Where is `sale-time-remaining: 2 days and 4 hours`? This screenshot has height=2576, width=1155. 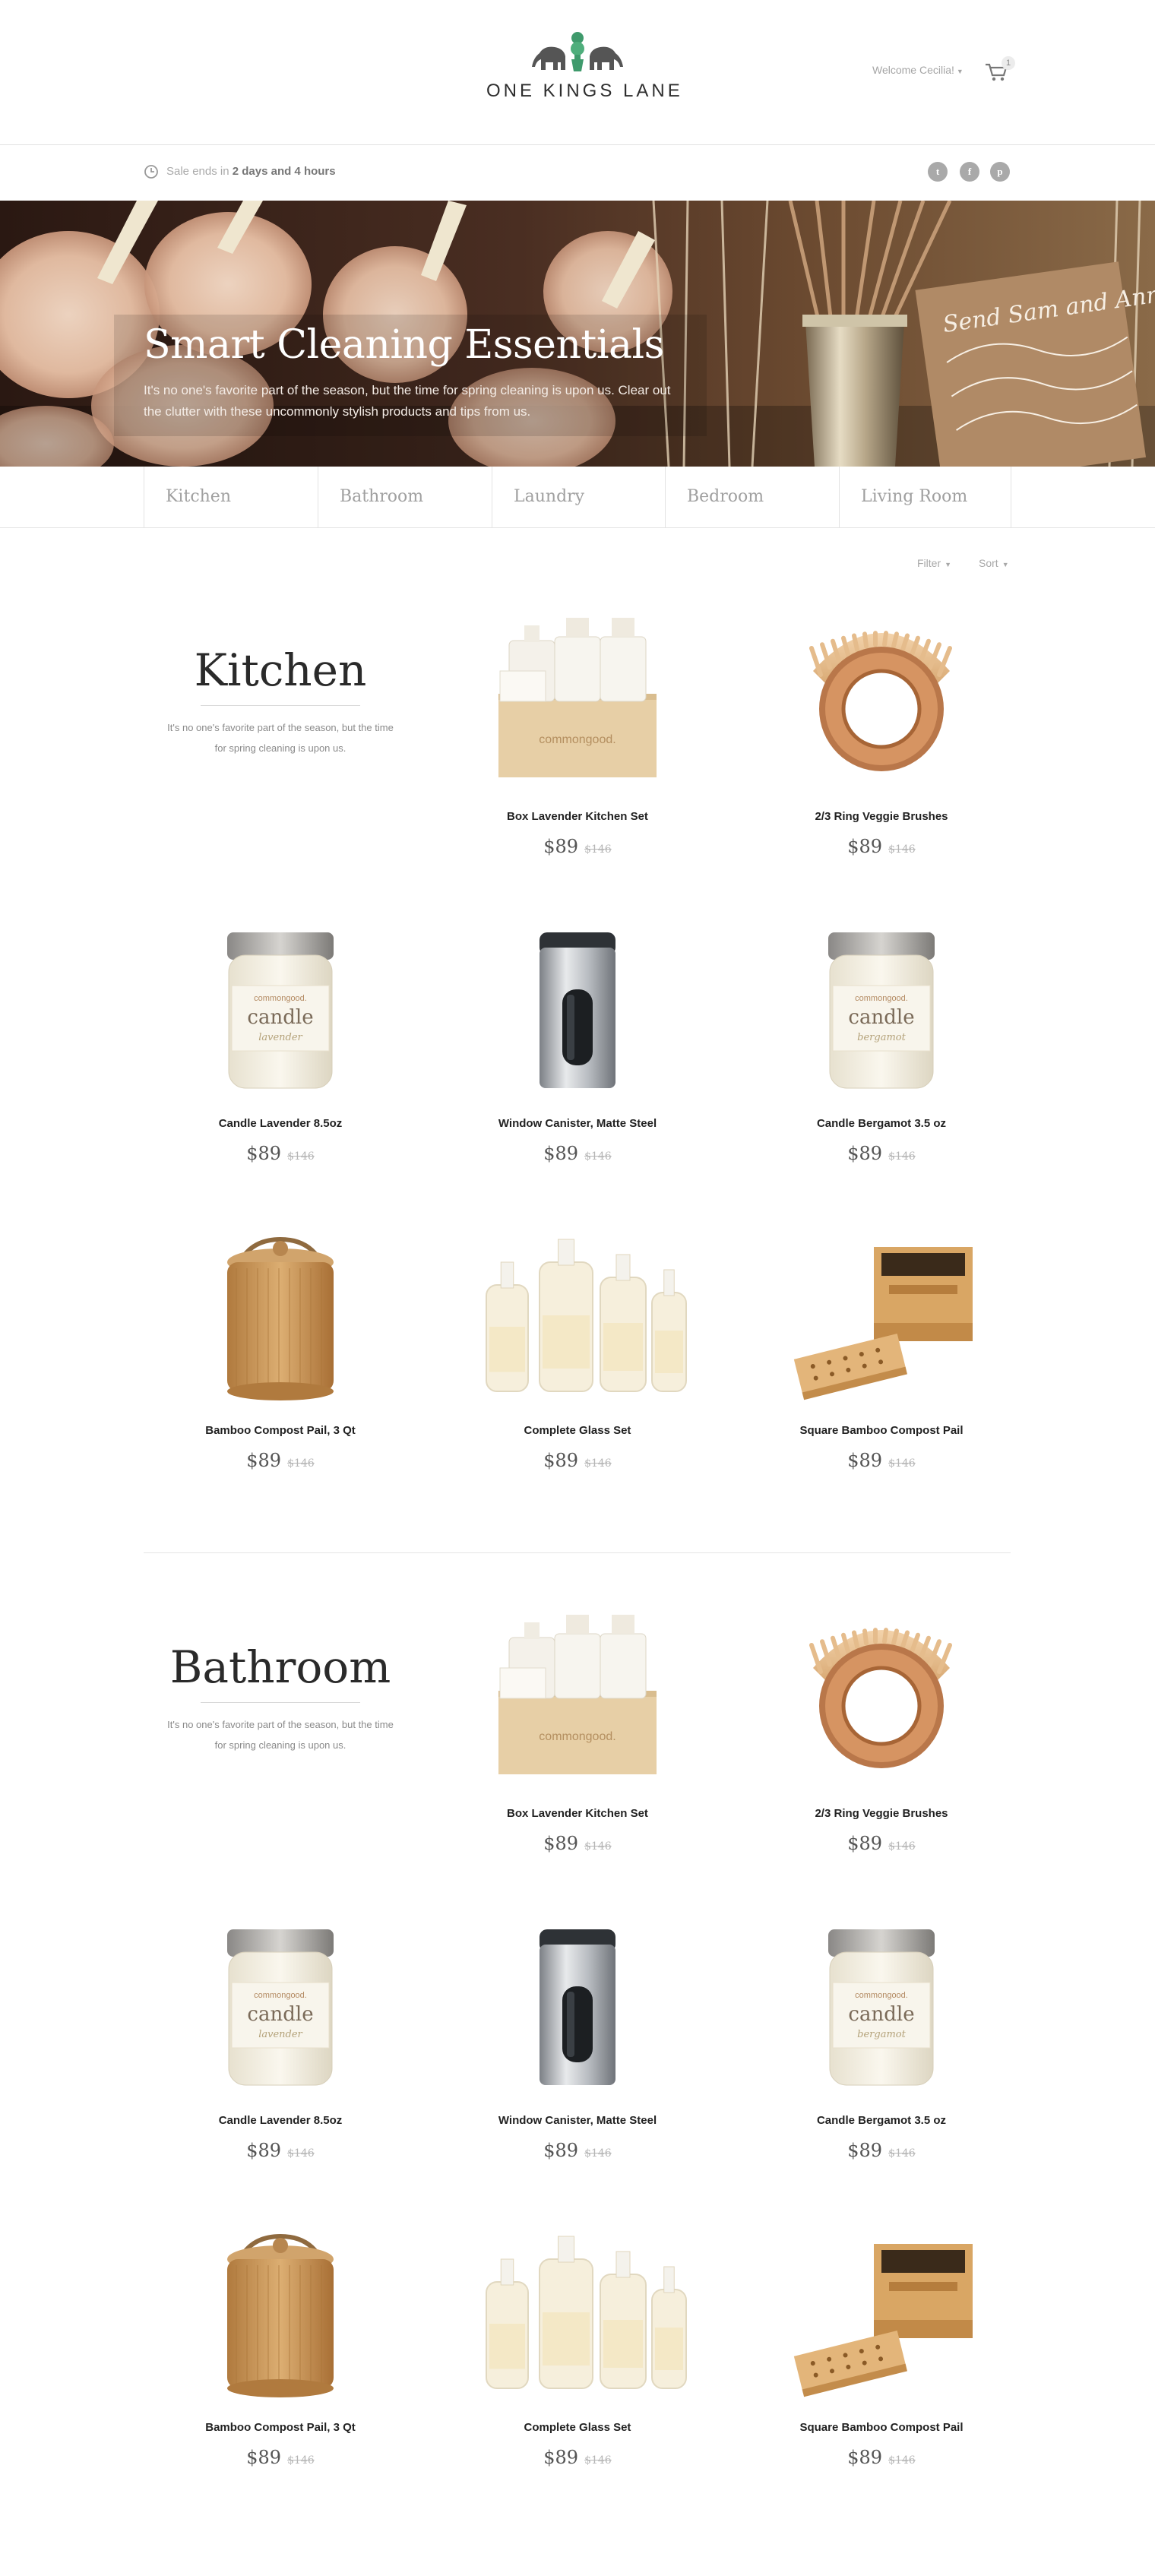
sale-time-remaining: 2 days and 4 hours is located at coordinates (284, 171).